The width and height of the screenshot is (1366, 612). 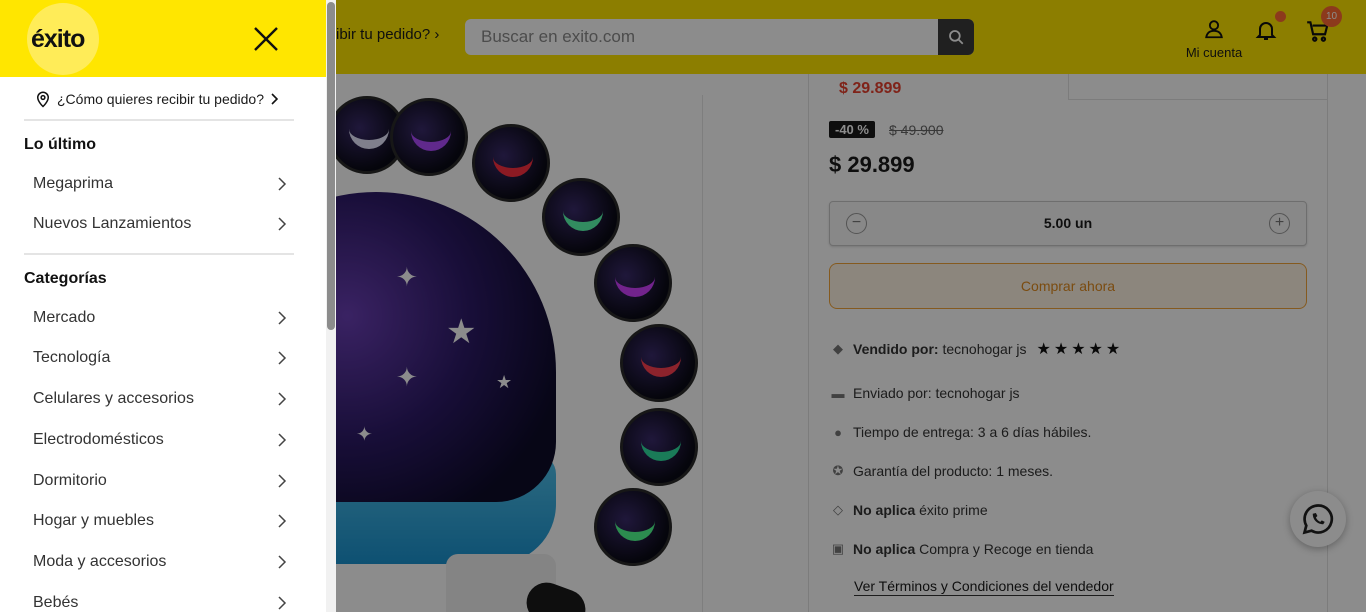 What do you see at coordinates (43, 99) in the screenshot?
I see `location-pin-icon` at bounding box center [43, 99].